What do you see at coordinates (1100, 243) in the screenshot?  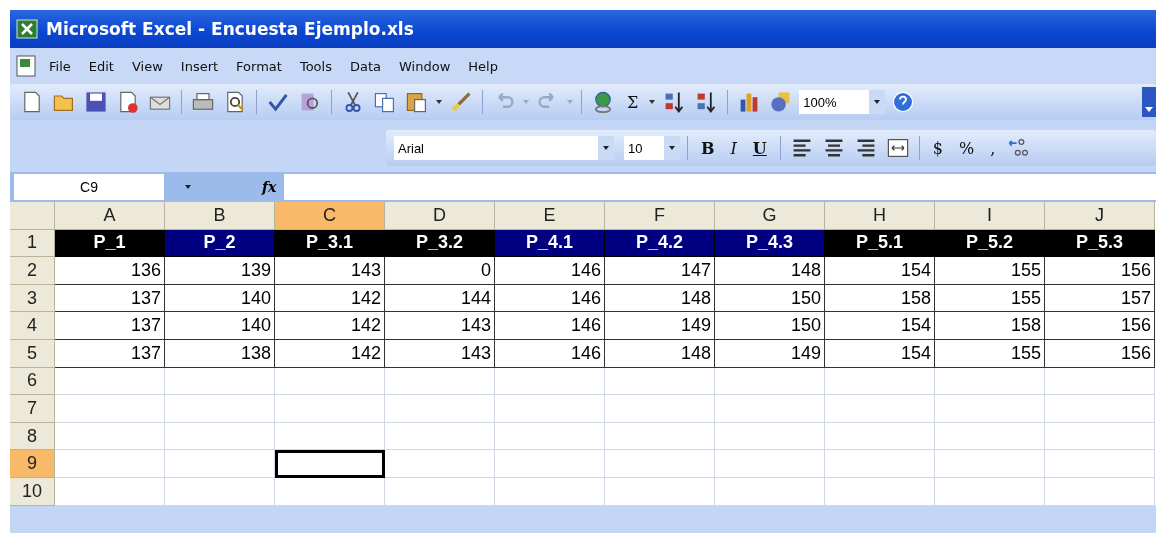 I see `header-cell: P_5.3` at bounding box center [1100, 243].